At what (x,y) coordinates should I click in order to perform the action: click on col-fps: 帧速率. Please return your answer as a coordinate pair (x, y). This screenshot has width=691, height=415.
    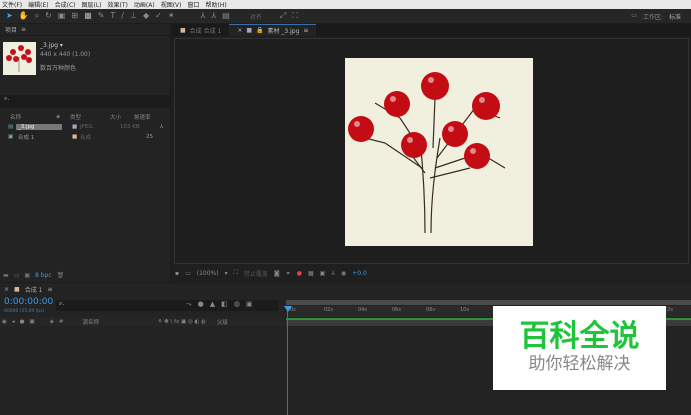
    Looking at the image, I should click on (142, 117).